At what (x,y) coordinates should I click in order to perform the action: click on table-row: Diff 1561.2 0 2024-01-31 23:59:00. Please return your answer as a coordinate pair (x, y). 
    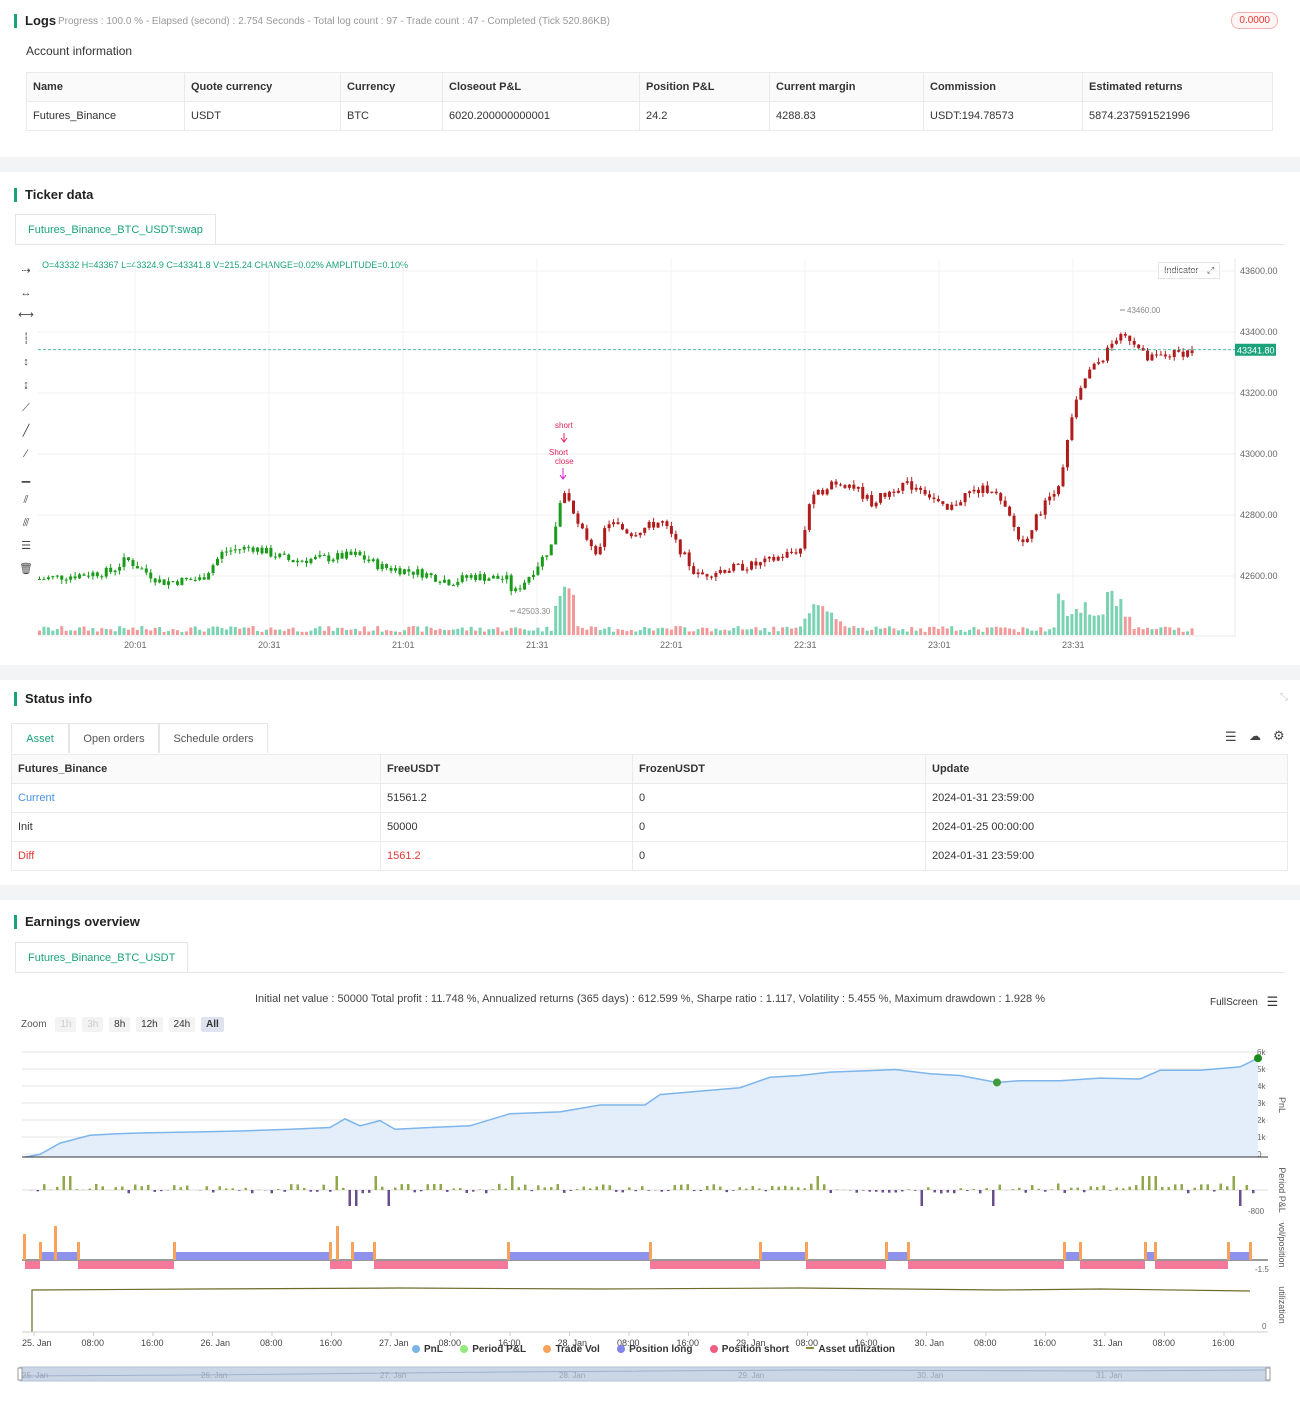
    Looking at the image, I should click on (649, 856).